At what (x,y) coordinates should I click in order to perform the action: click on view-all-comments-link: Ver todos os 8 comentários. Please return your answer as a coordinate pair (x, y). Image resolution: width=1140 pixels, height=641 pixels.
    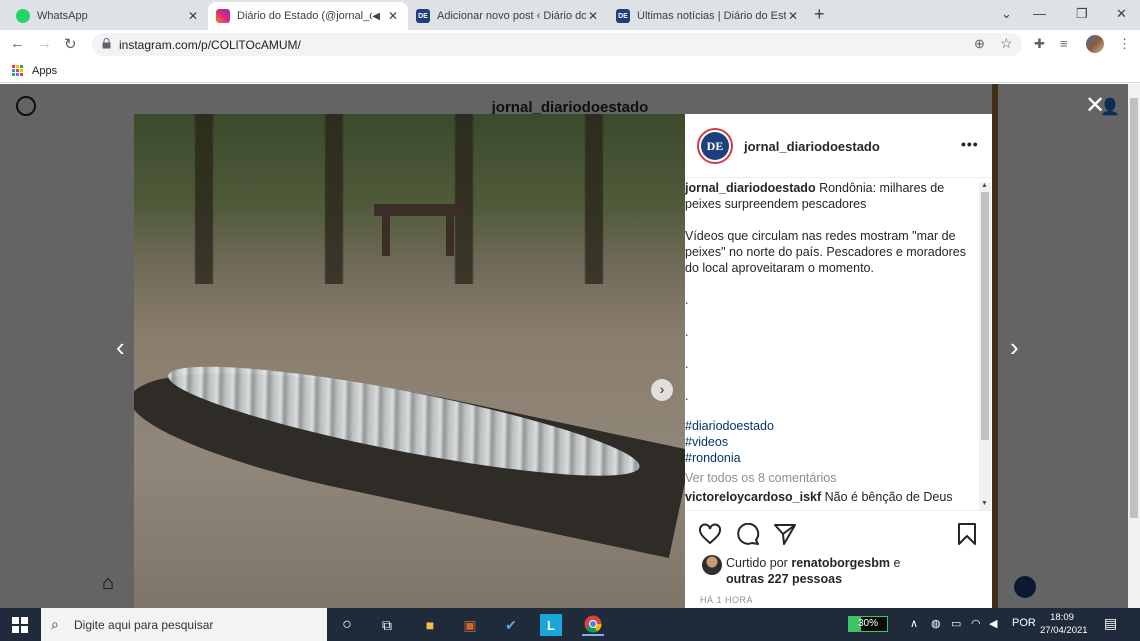
    Looking at the image, I should click on (831, 478).